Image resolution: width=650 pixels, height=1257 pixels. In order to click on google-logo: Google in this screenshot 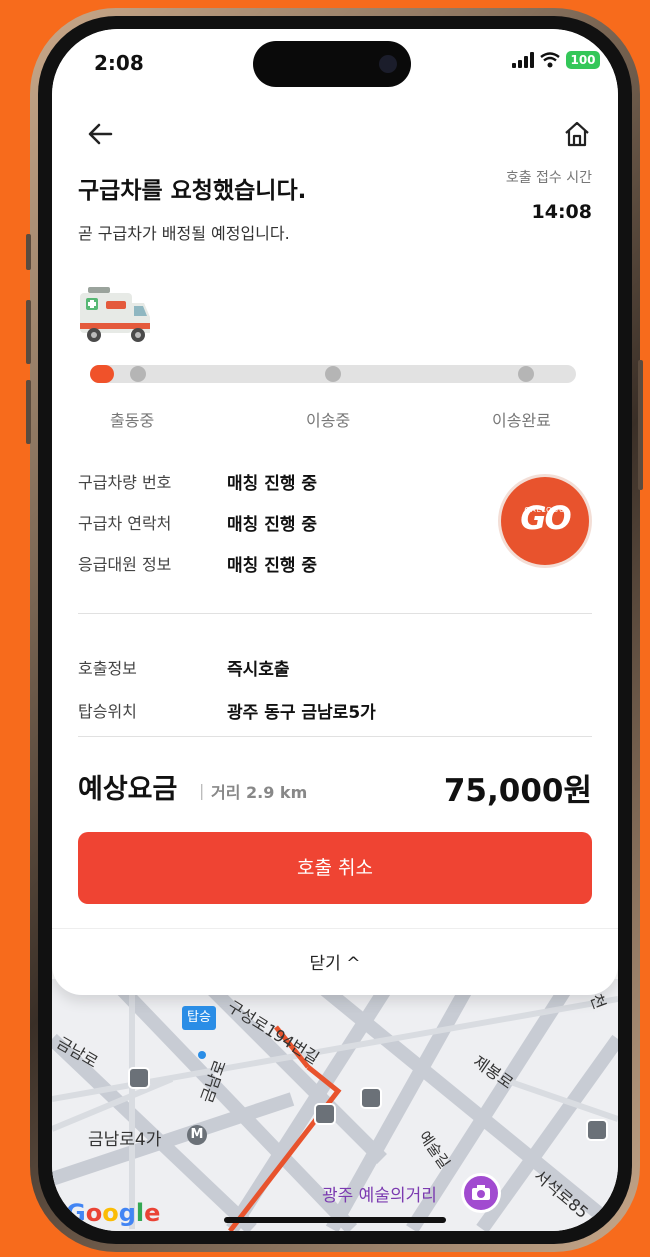, I will do `click(113, 1213)`.